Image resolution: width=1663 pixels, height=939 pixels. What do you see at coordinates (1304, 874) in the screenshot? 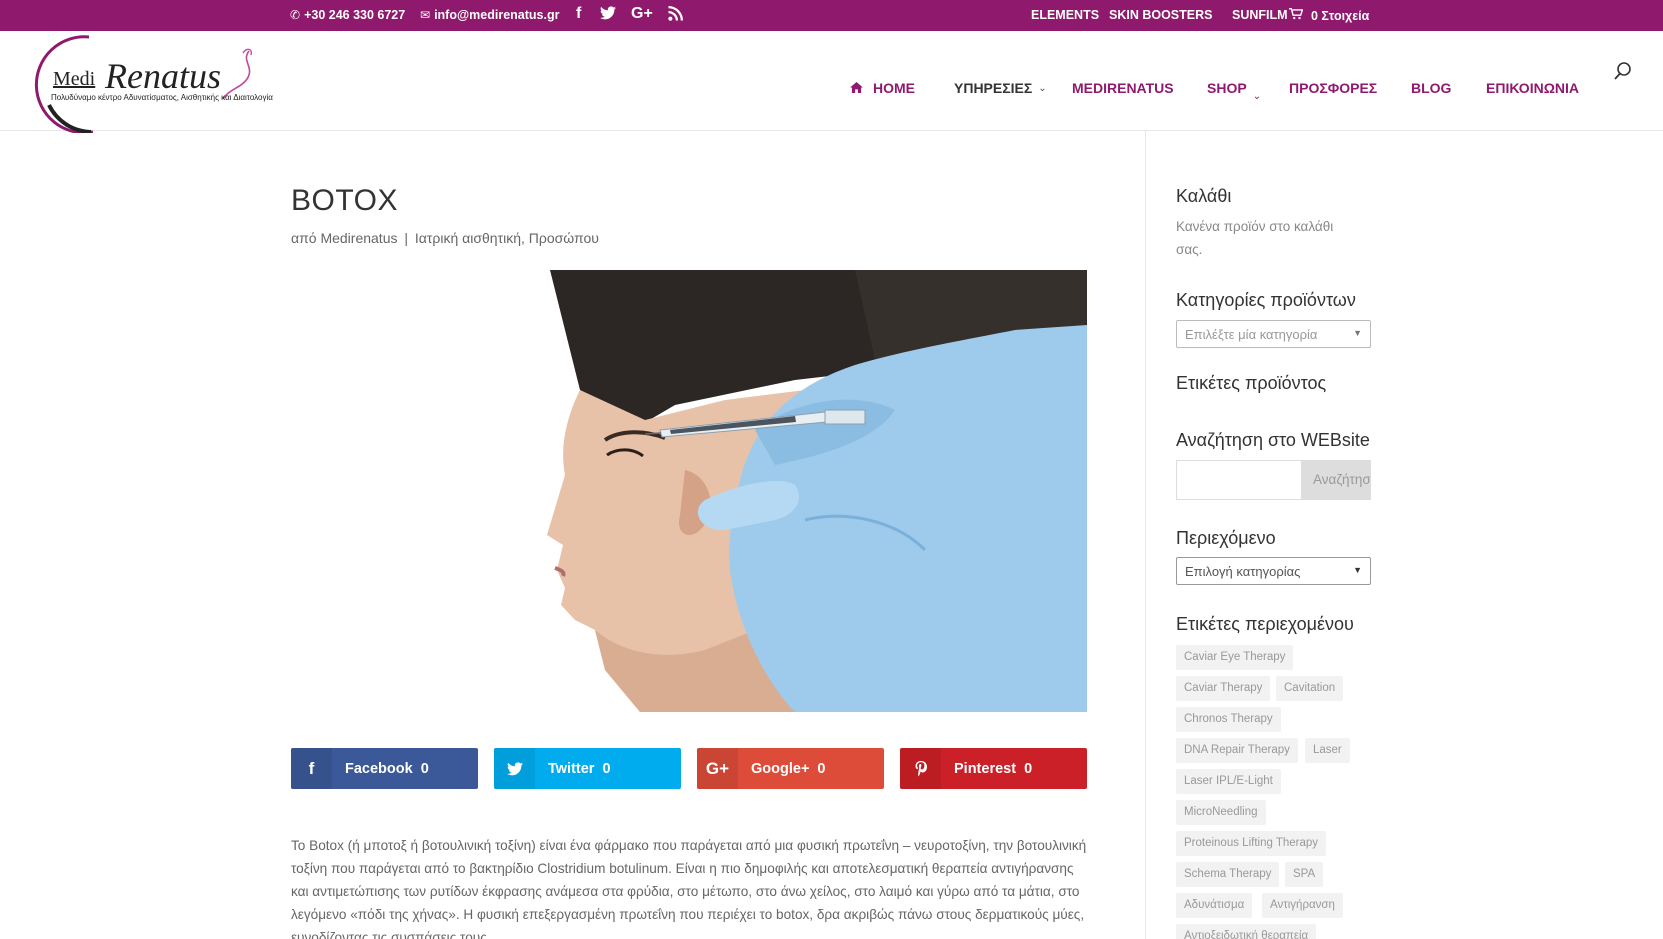
I see `tag-link: SPA` at bounding box center [1304, 874].